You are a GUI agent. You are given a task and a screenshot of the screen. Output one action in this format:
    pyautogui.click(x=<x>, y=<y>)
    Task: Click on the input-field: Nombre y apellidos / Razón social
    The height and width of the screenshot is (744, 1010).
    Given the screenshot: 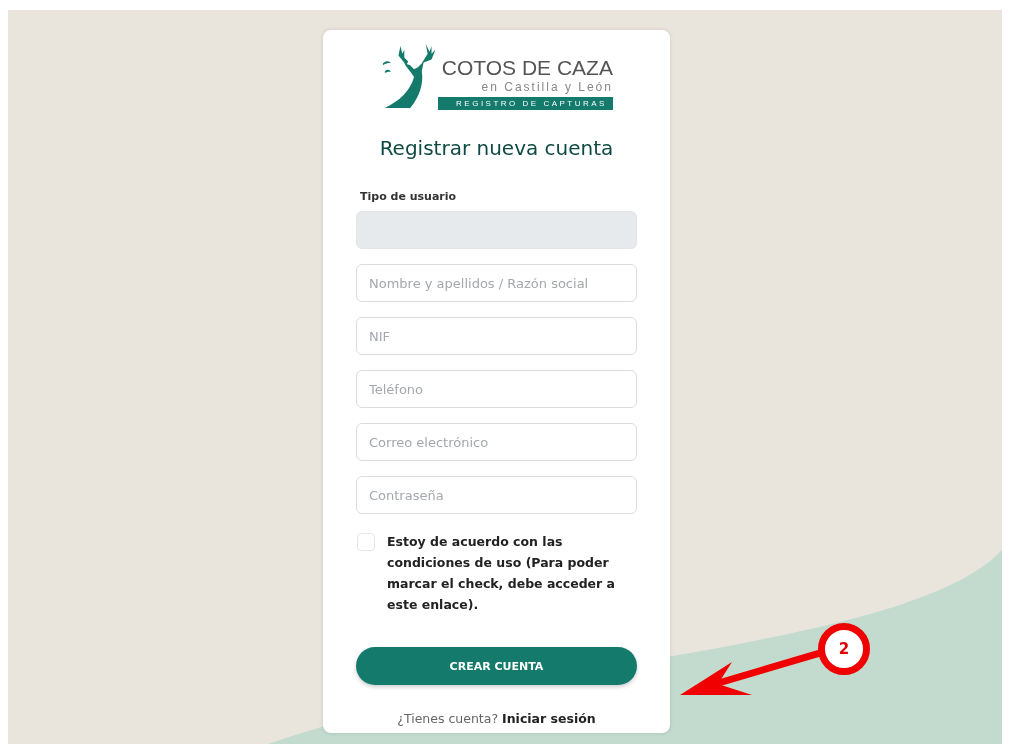 What is the action you would take?
    pyautogui.click(x=496, y=283)
    